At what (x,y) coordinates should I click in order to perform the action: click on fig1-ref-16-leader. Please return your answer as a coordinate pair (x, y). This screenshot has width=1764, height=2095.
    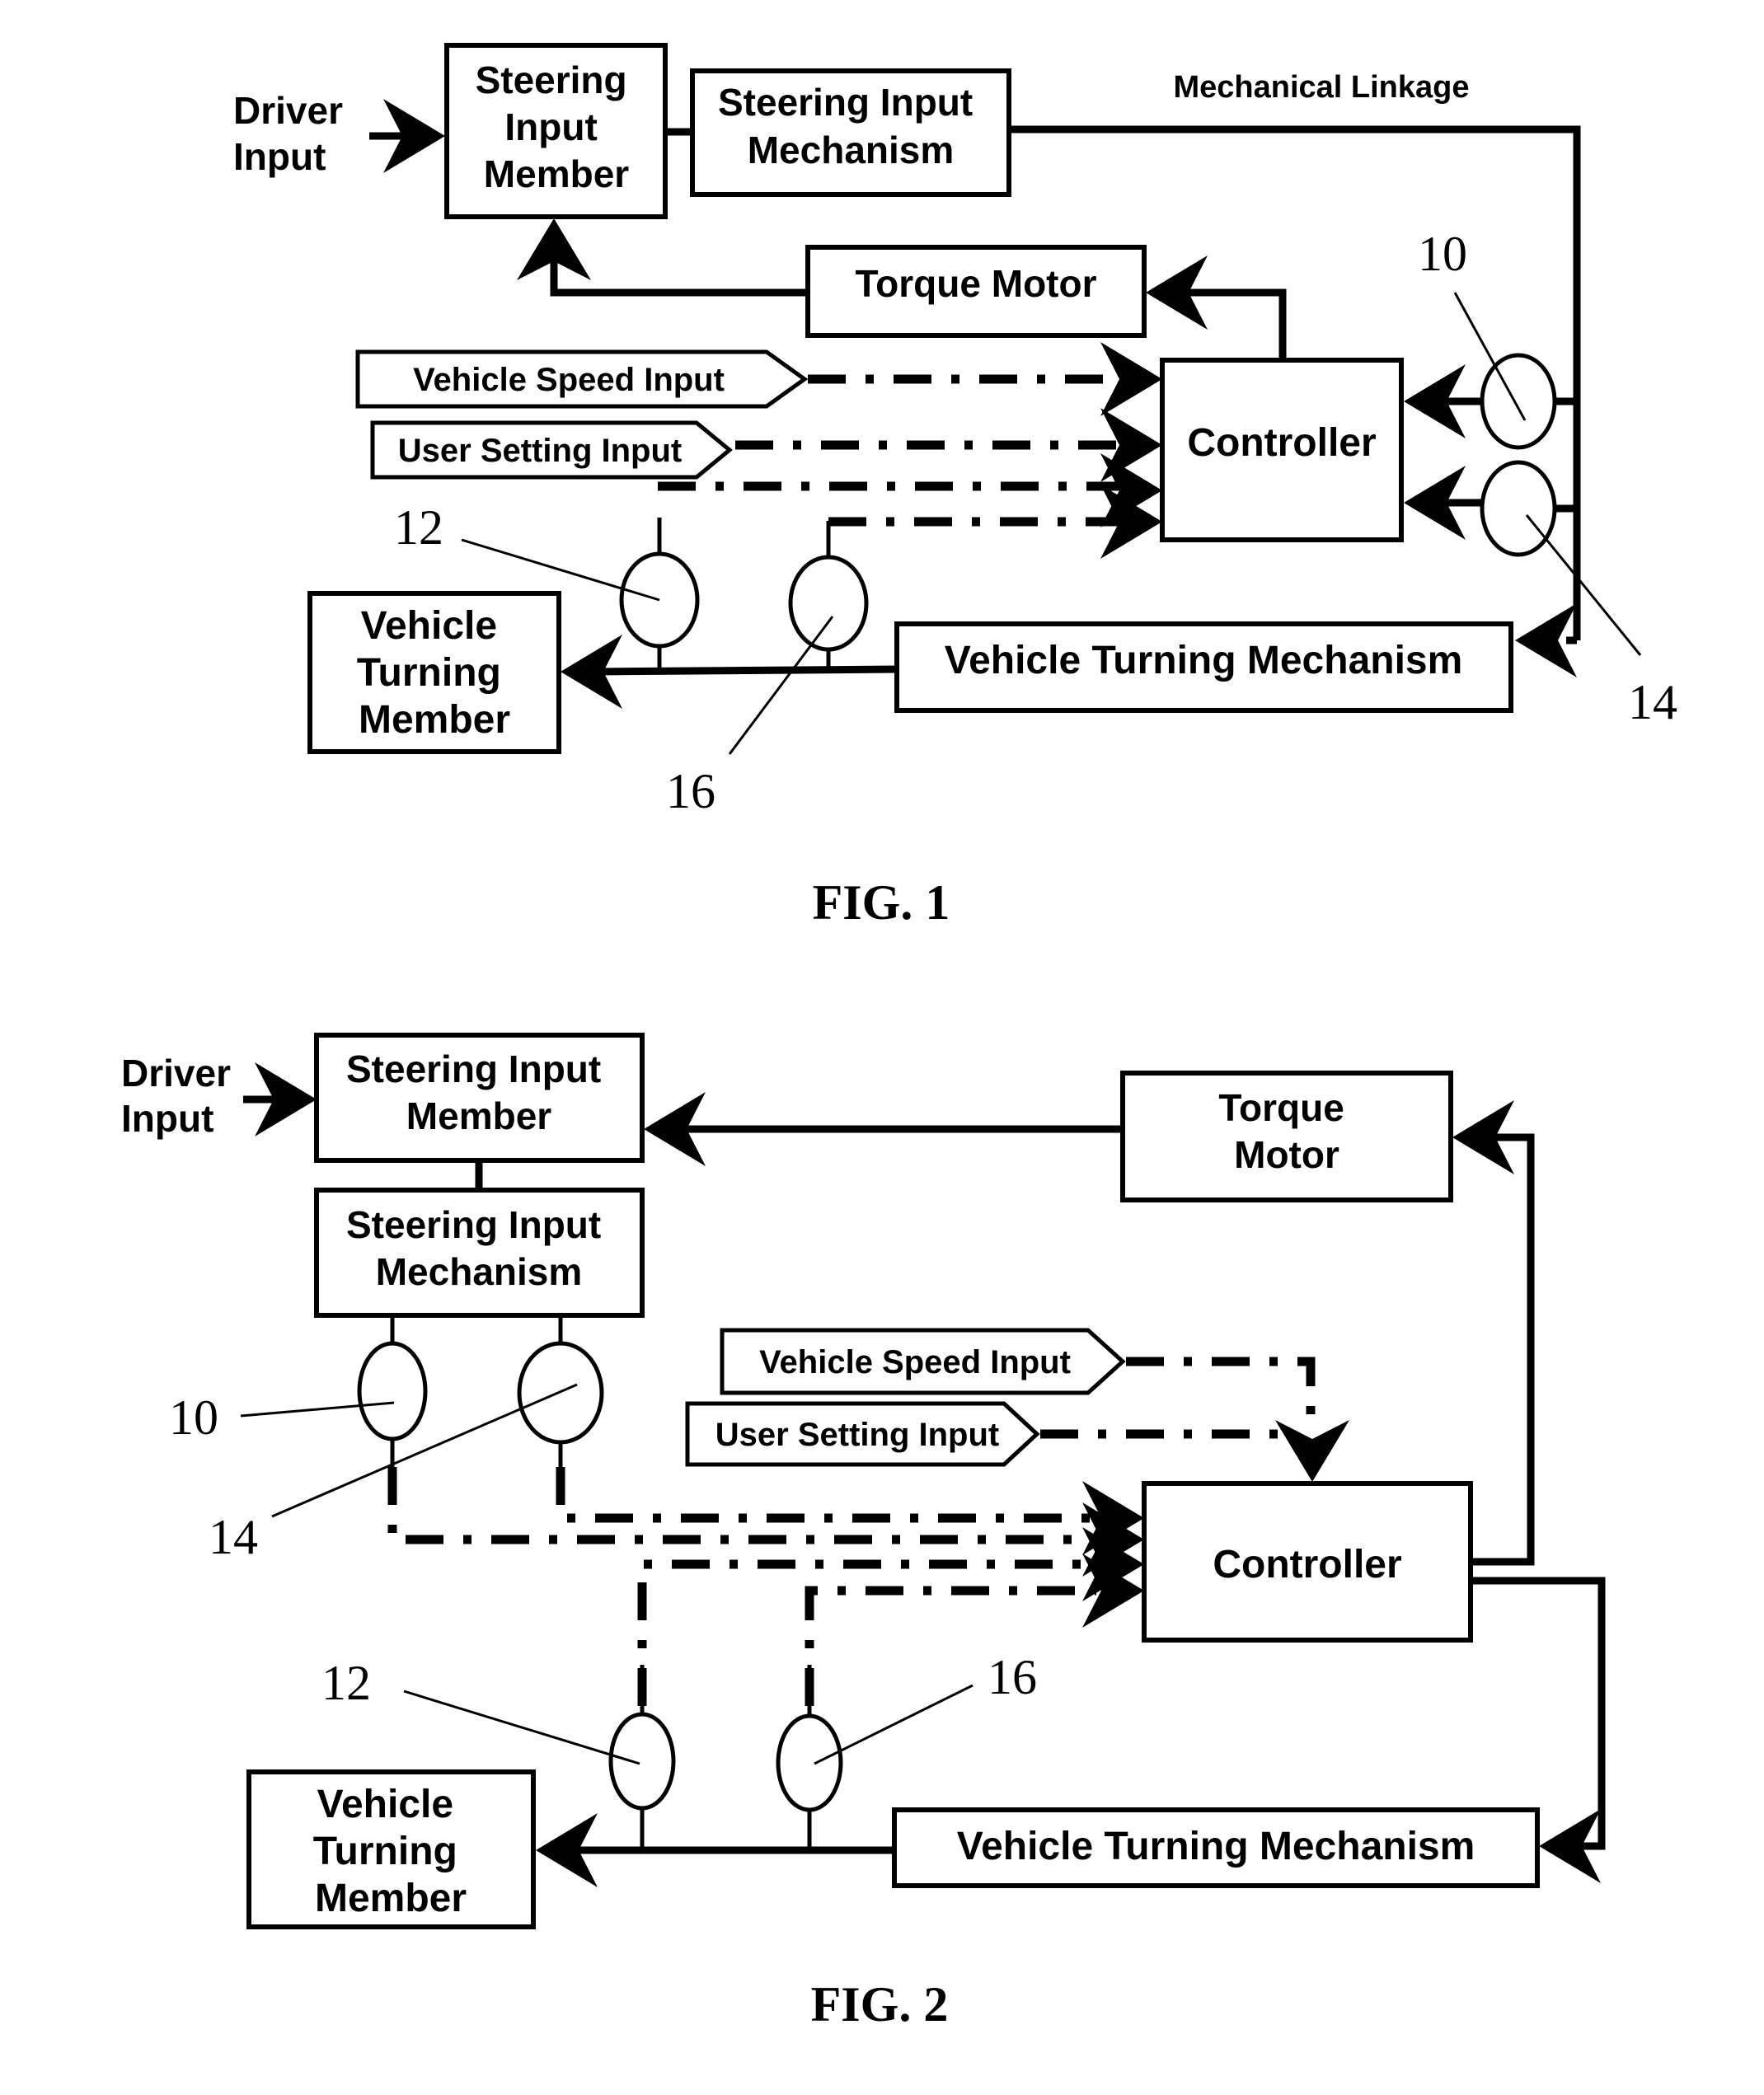
    Looking at the image, I should click on (781, 685).